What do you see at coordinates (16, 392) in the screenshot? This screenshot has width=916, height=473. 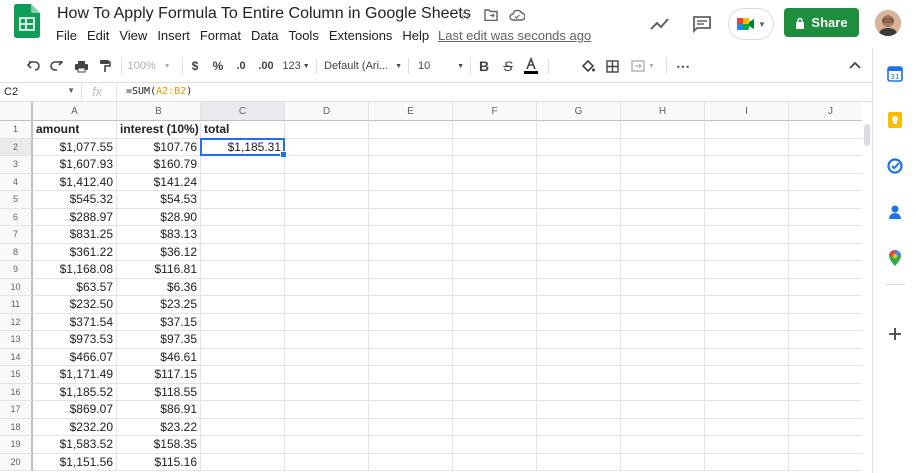 I see `row-header: 16` at bounding box center [16, 392].